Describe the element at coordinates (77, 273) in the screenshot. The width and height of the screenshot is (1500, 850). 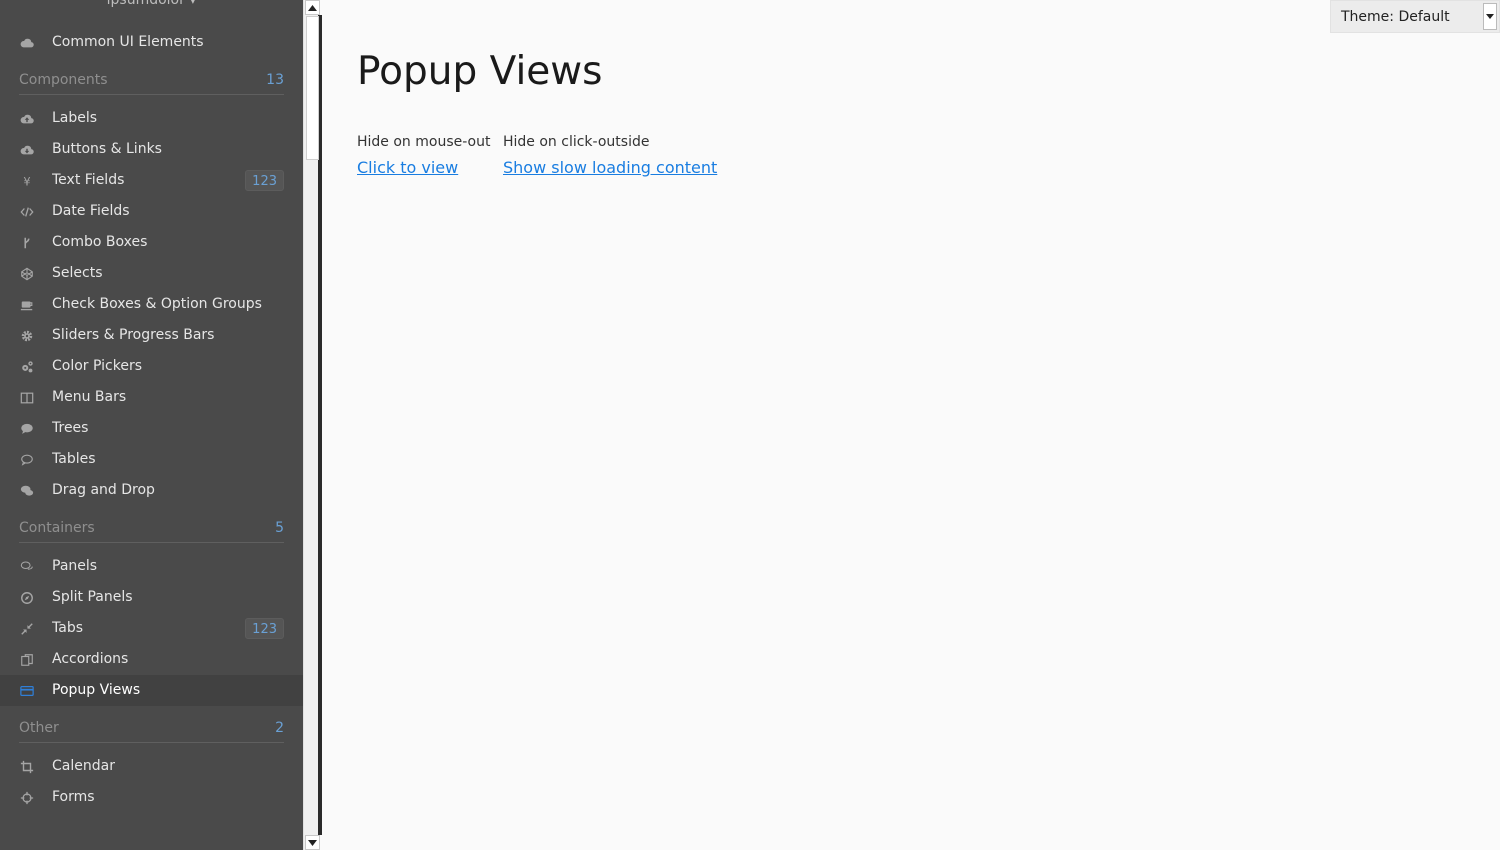
I see `sidebar-item-label: Selects` at that location.